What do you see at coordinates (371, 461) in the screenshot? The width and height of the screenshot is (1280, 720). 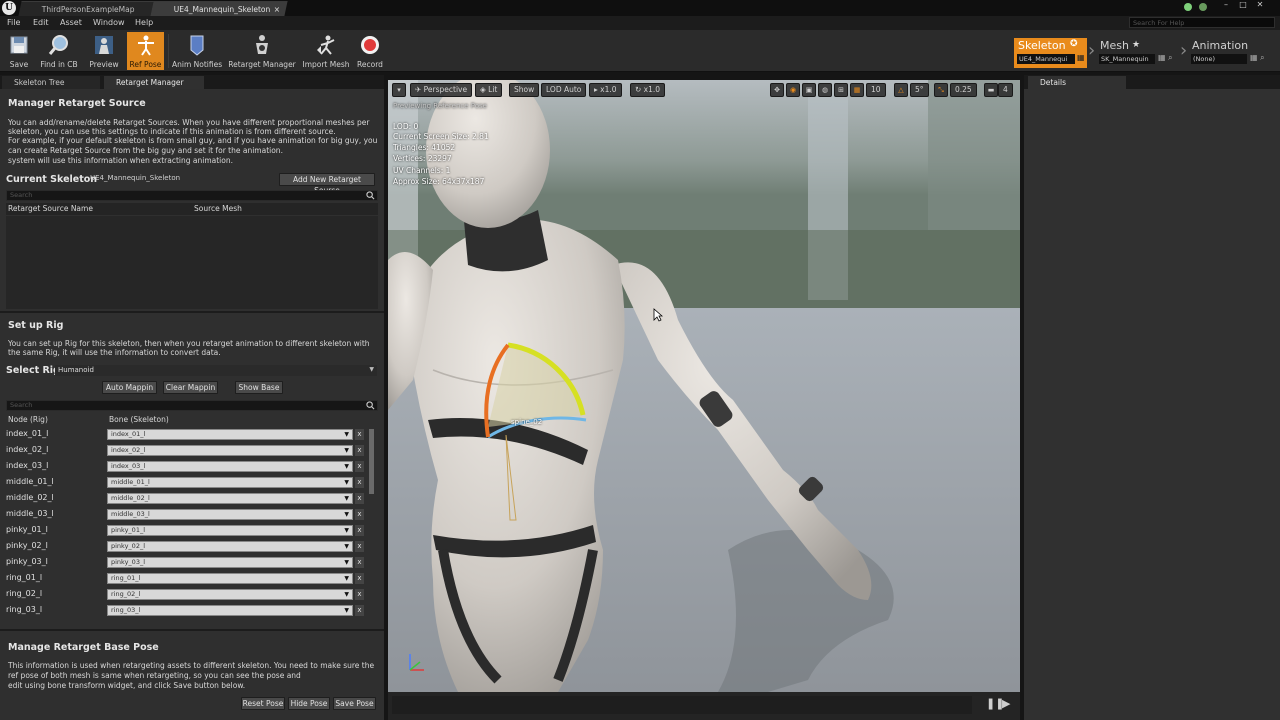 I see `rig-list-scrollbar` at bounding box center [371, 461].